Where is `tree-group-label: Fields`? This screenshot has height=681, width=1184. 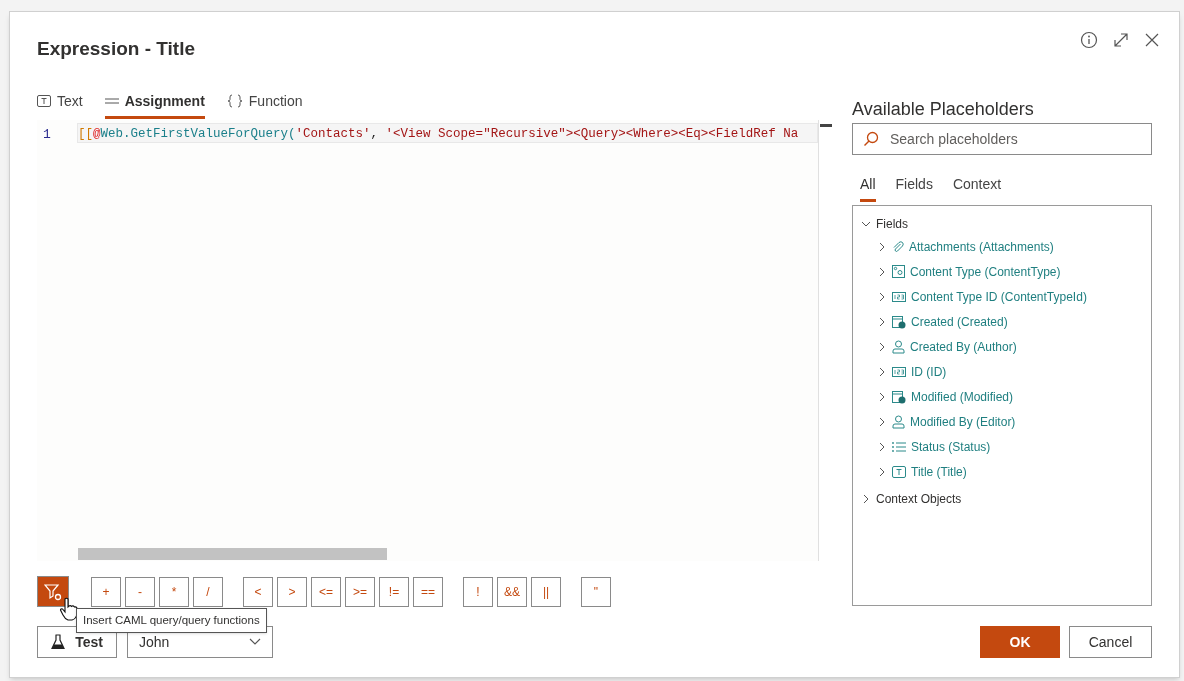
tree-group-label: Fields is located at coordinates (892, 224).